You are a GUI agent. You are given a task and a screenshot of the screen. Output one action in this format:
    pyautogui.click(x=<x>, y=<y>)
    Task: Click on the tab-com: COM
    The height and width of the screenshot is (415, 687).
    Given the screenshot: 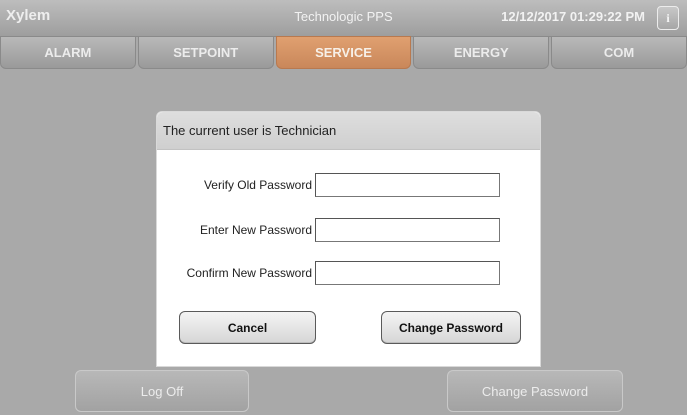 What is the action you would take?
    pyautogui.click(x=619, y=52)
    